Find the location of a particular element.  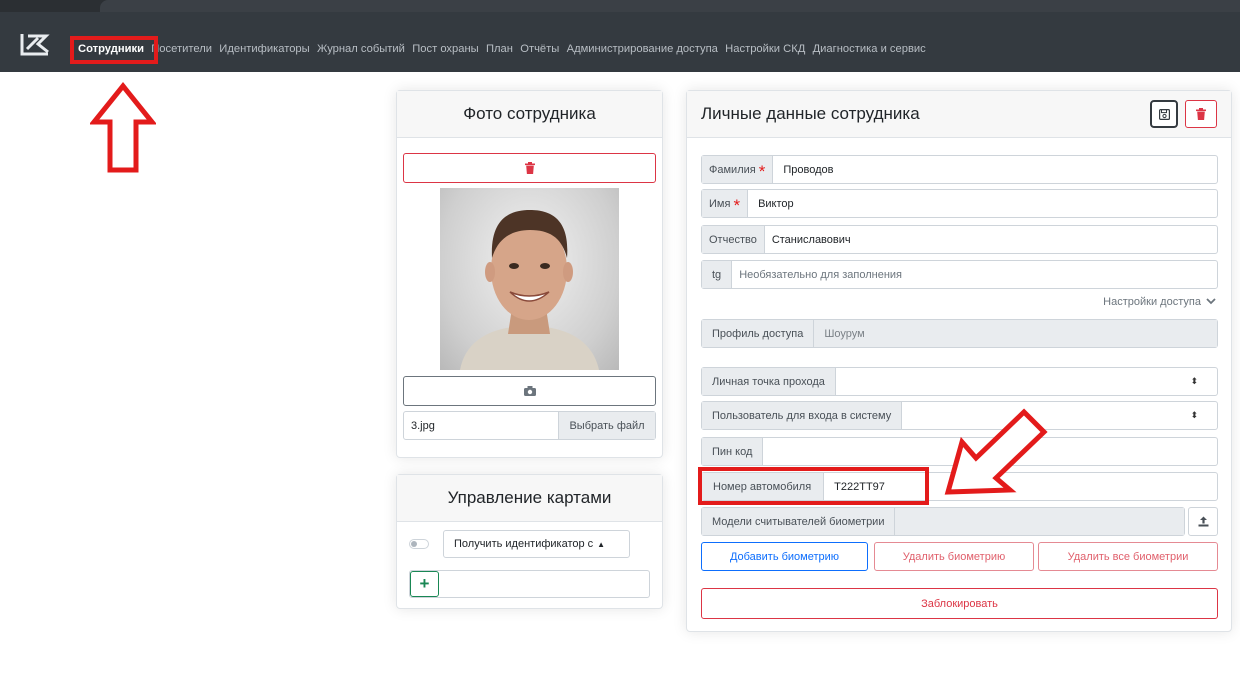

access-profile-group: Профиль доступа Шоурум is located at coordinates (959, 333).